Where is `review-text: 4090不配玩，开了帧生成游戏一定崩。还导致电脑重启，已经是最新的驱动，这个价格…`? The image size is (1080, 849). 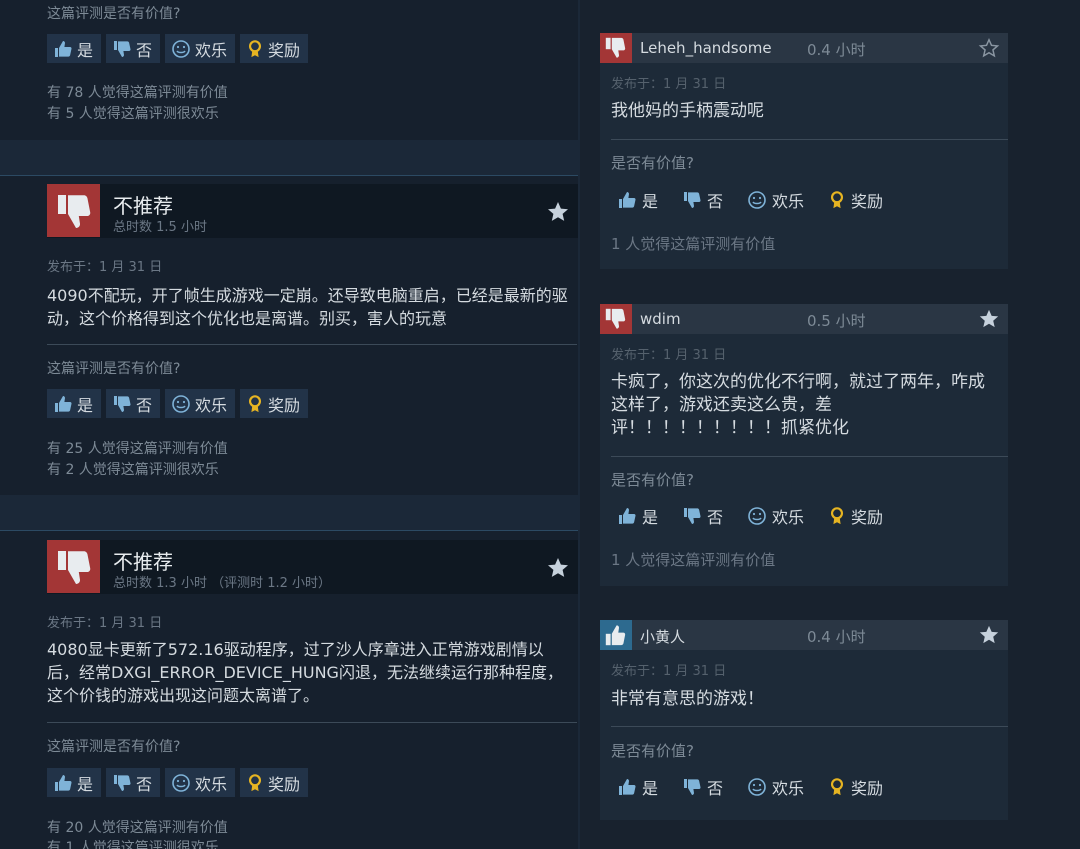
review-text: 4090不配玩，开了帧生成游戏一定崩。还导致电脑重启，已经是最新的驱动，这个价格… is located at coordinates (307, 307).